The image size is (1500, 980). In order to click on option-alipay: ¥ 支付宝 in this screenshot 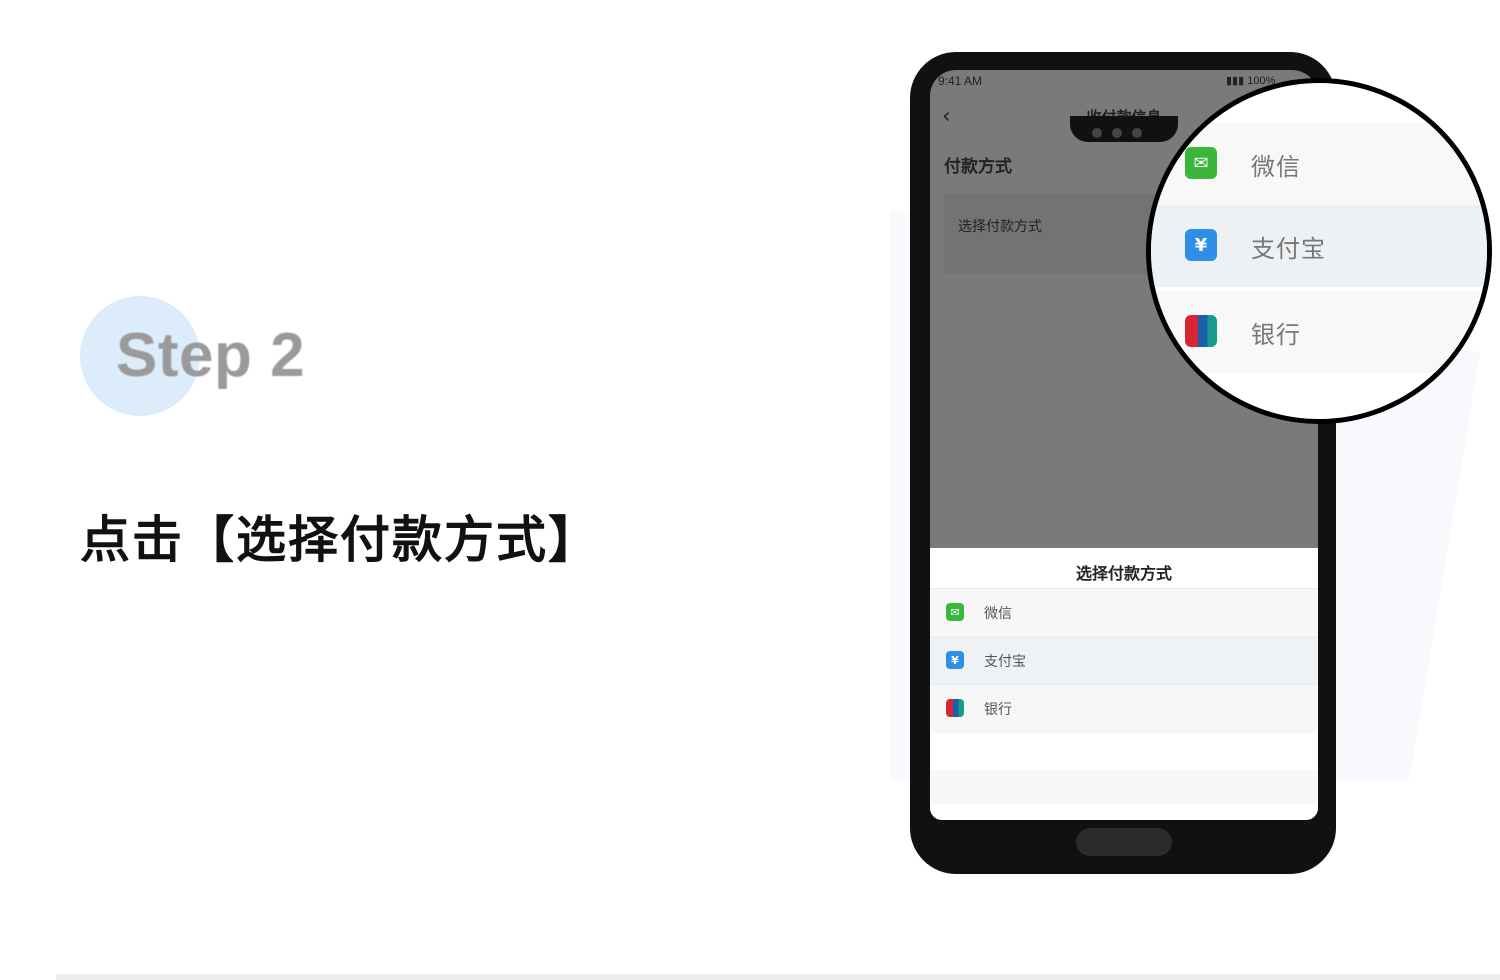, I will do `click(1124, 660)`.